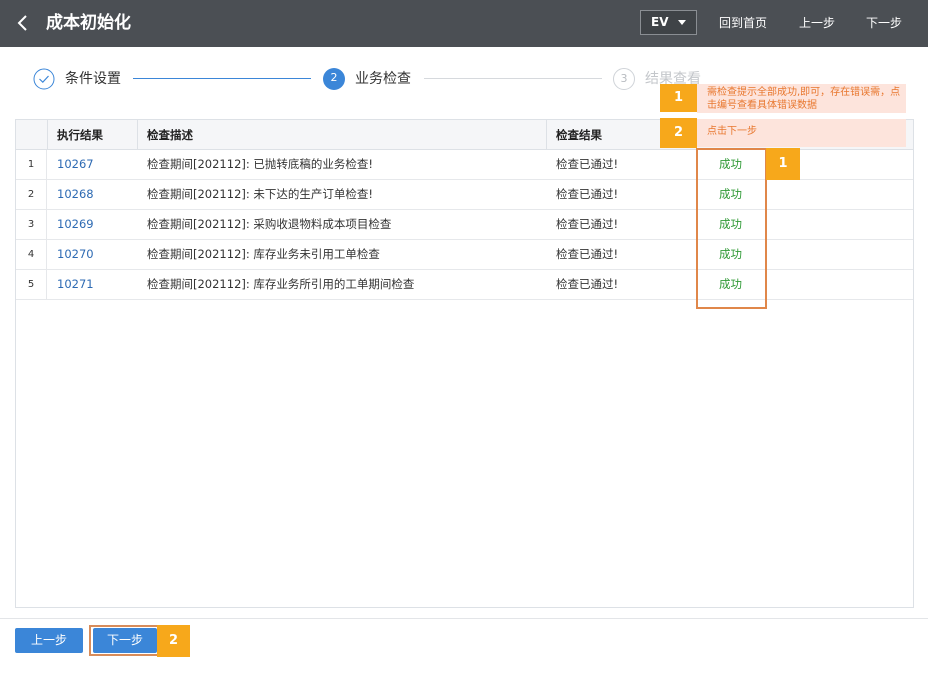 This screenshot has height=674, width=928. What do you see at coordinates (260, 194) in the screenshot?
I see `check-description: 检查期间[202112]: 未下达的生产订单检查!` at bounding box center [260, 194].